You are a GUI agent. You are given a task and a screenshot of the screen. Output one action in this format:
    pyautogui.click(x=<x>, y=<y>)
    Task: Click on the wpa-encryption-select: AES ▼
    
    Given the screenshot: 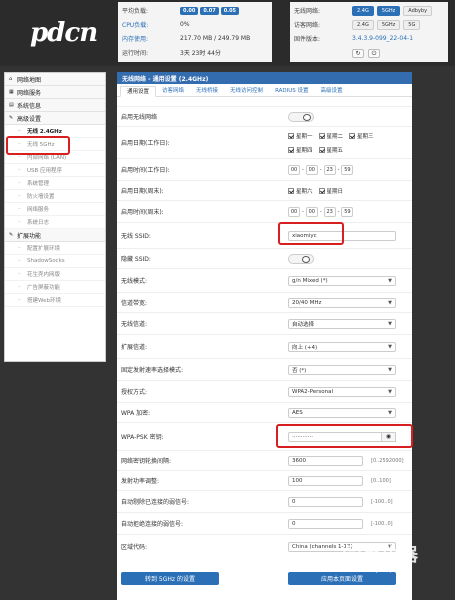 What is the action you would take?
    pyautogui.click(x=342, y=412)
    